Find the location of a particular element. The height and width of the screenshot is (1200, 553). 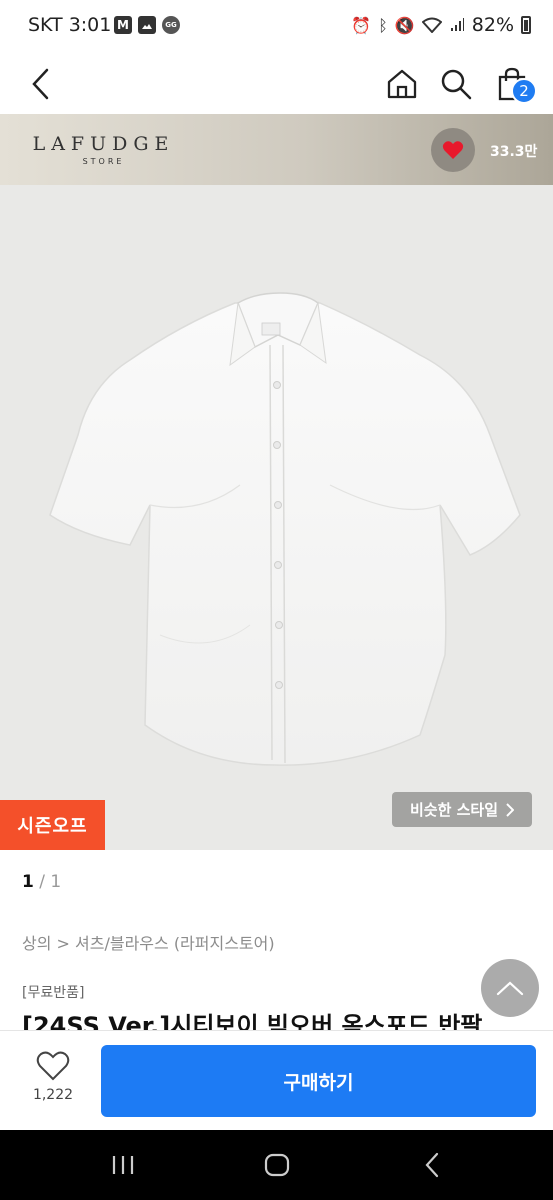

search-button is located at coordinates (456, 84).